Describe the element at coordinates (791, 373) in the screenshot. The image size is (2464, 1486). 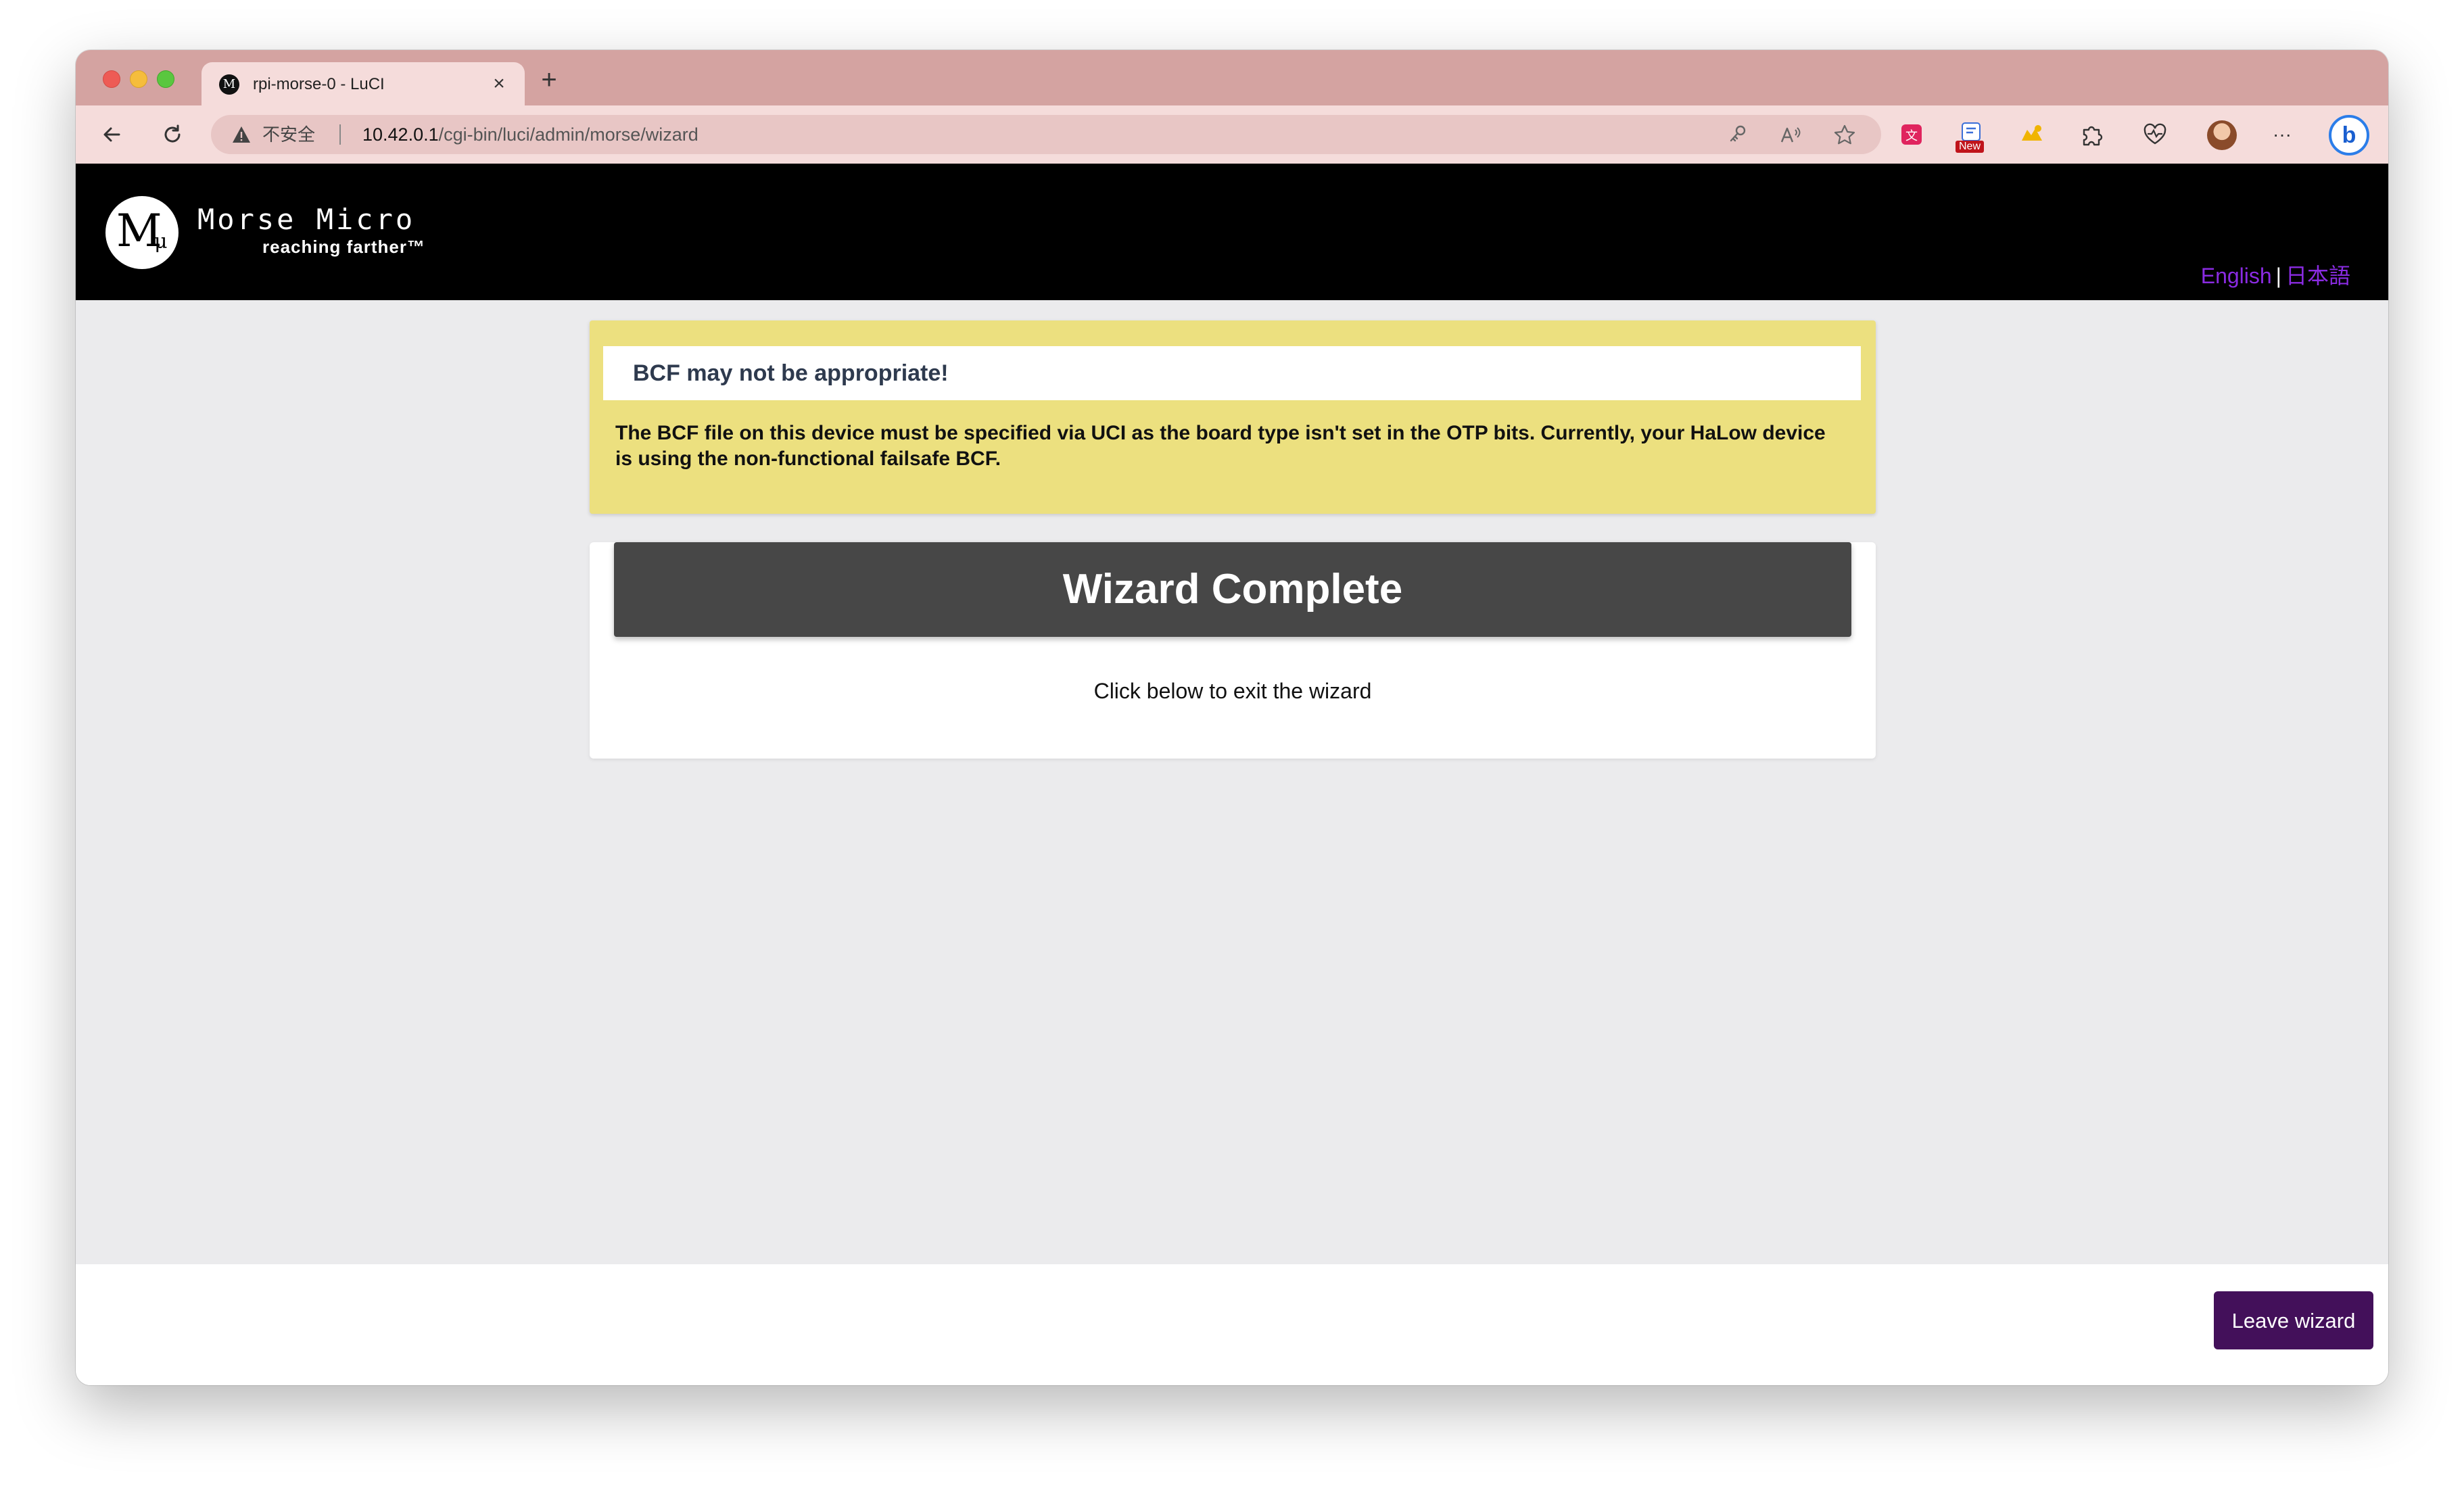
I see `warning-title: BCF may not be appropriate!` at that location.